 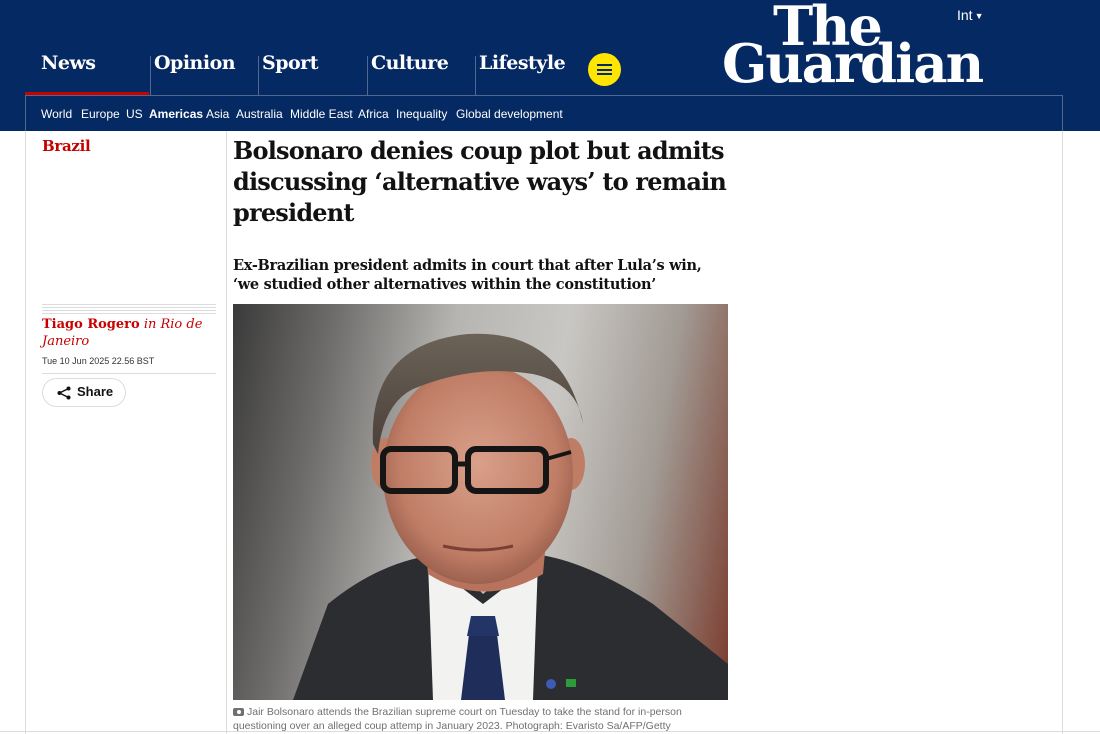 What do you see at coordinates (1062, 432) in the screenshot?
I see `page-border-right` at bounding box center [1062, 432].